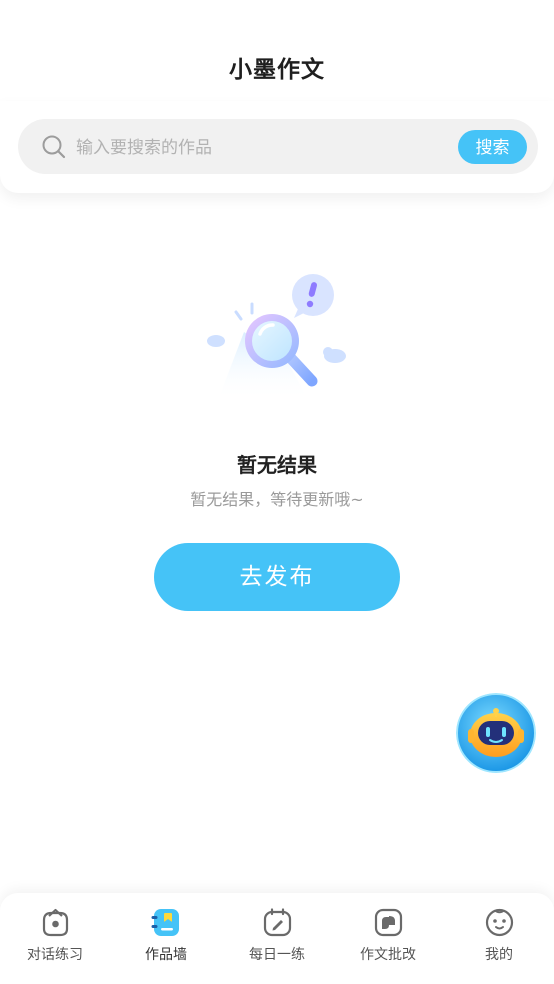 The height and width of the screenshot is (984, 554). Describe the element at coordinates (499, 938) in the screenshot. I see `tab-profile: 我的` at that location.